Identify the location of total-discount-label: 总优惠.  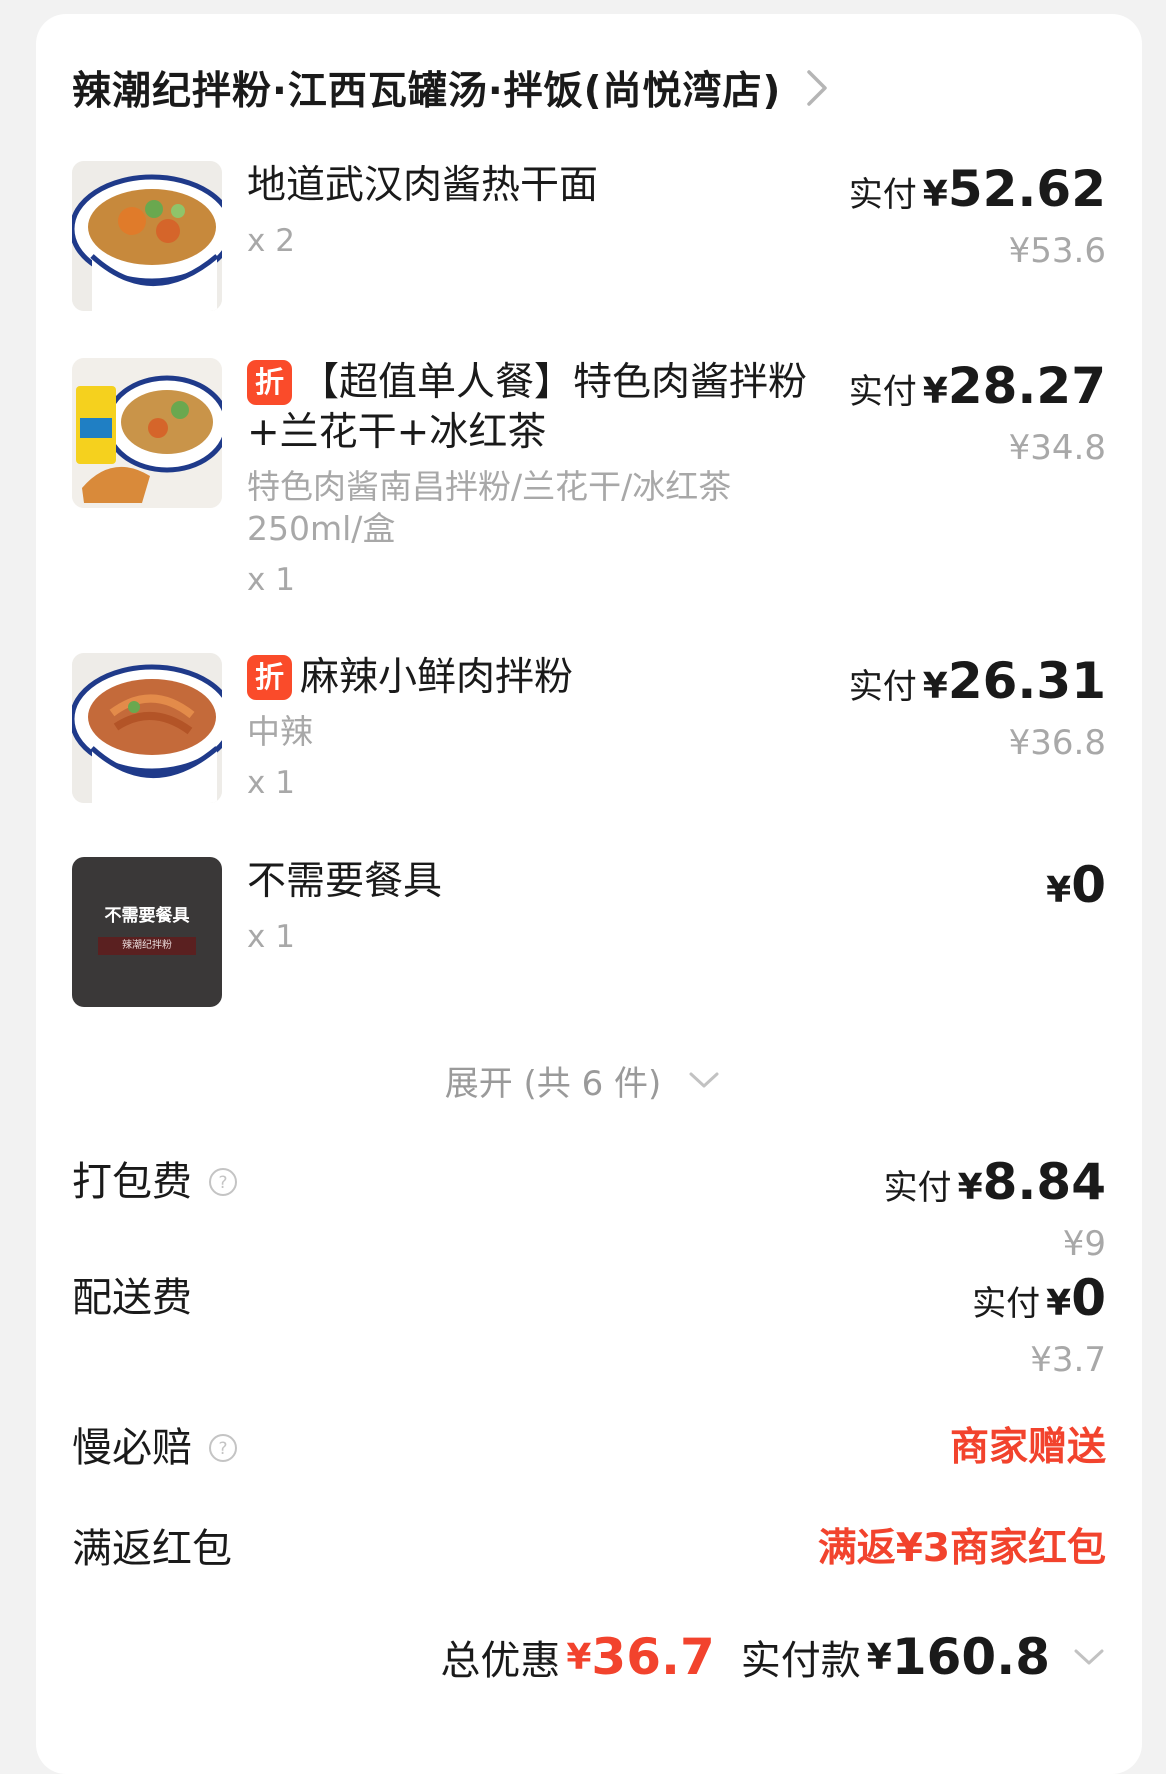
(500, 1661).